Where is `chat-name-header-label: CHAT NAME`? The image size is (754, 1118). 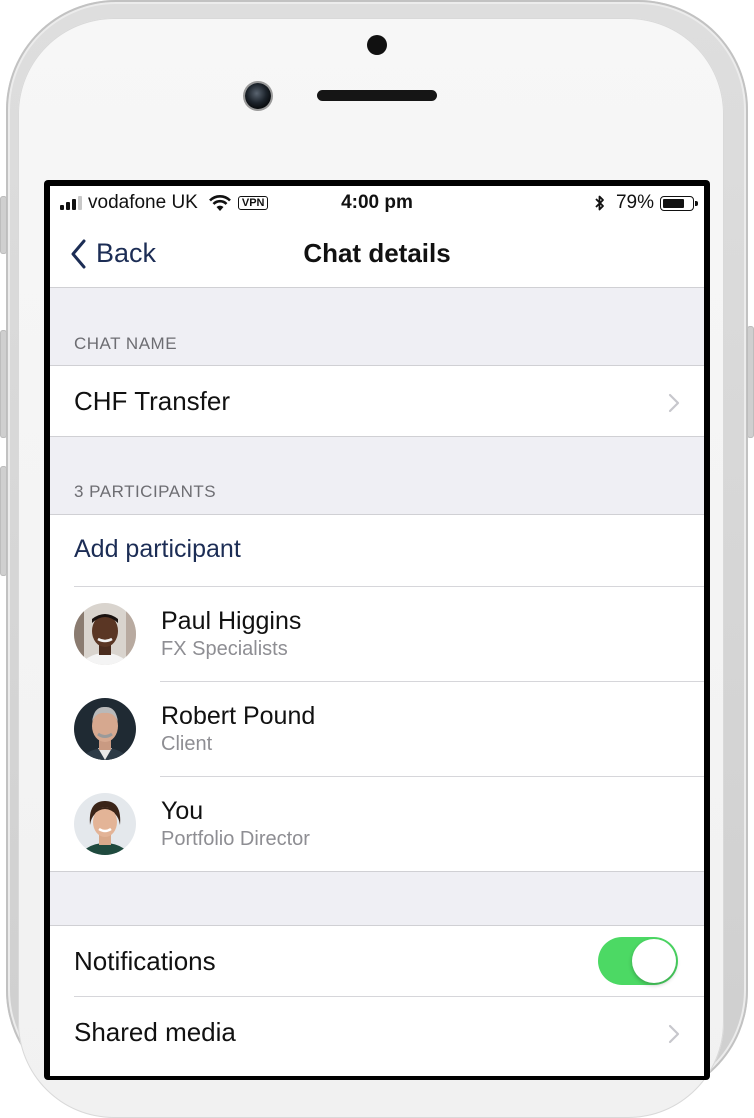 chat-name-header-label: CHAT NAME is located at coordinates (126, 343).